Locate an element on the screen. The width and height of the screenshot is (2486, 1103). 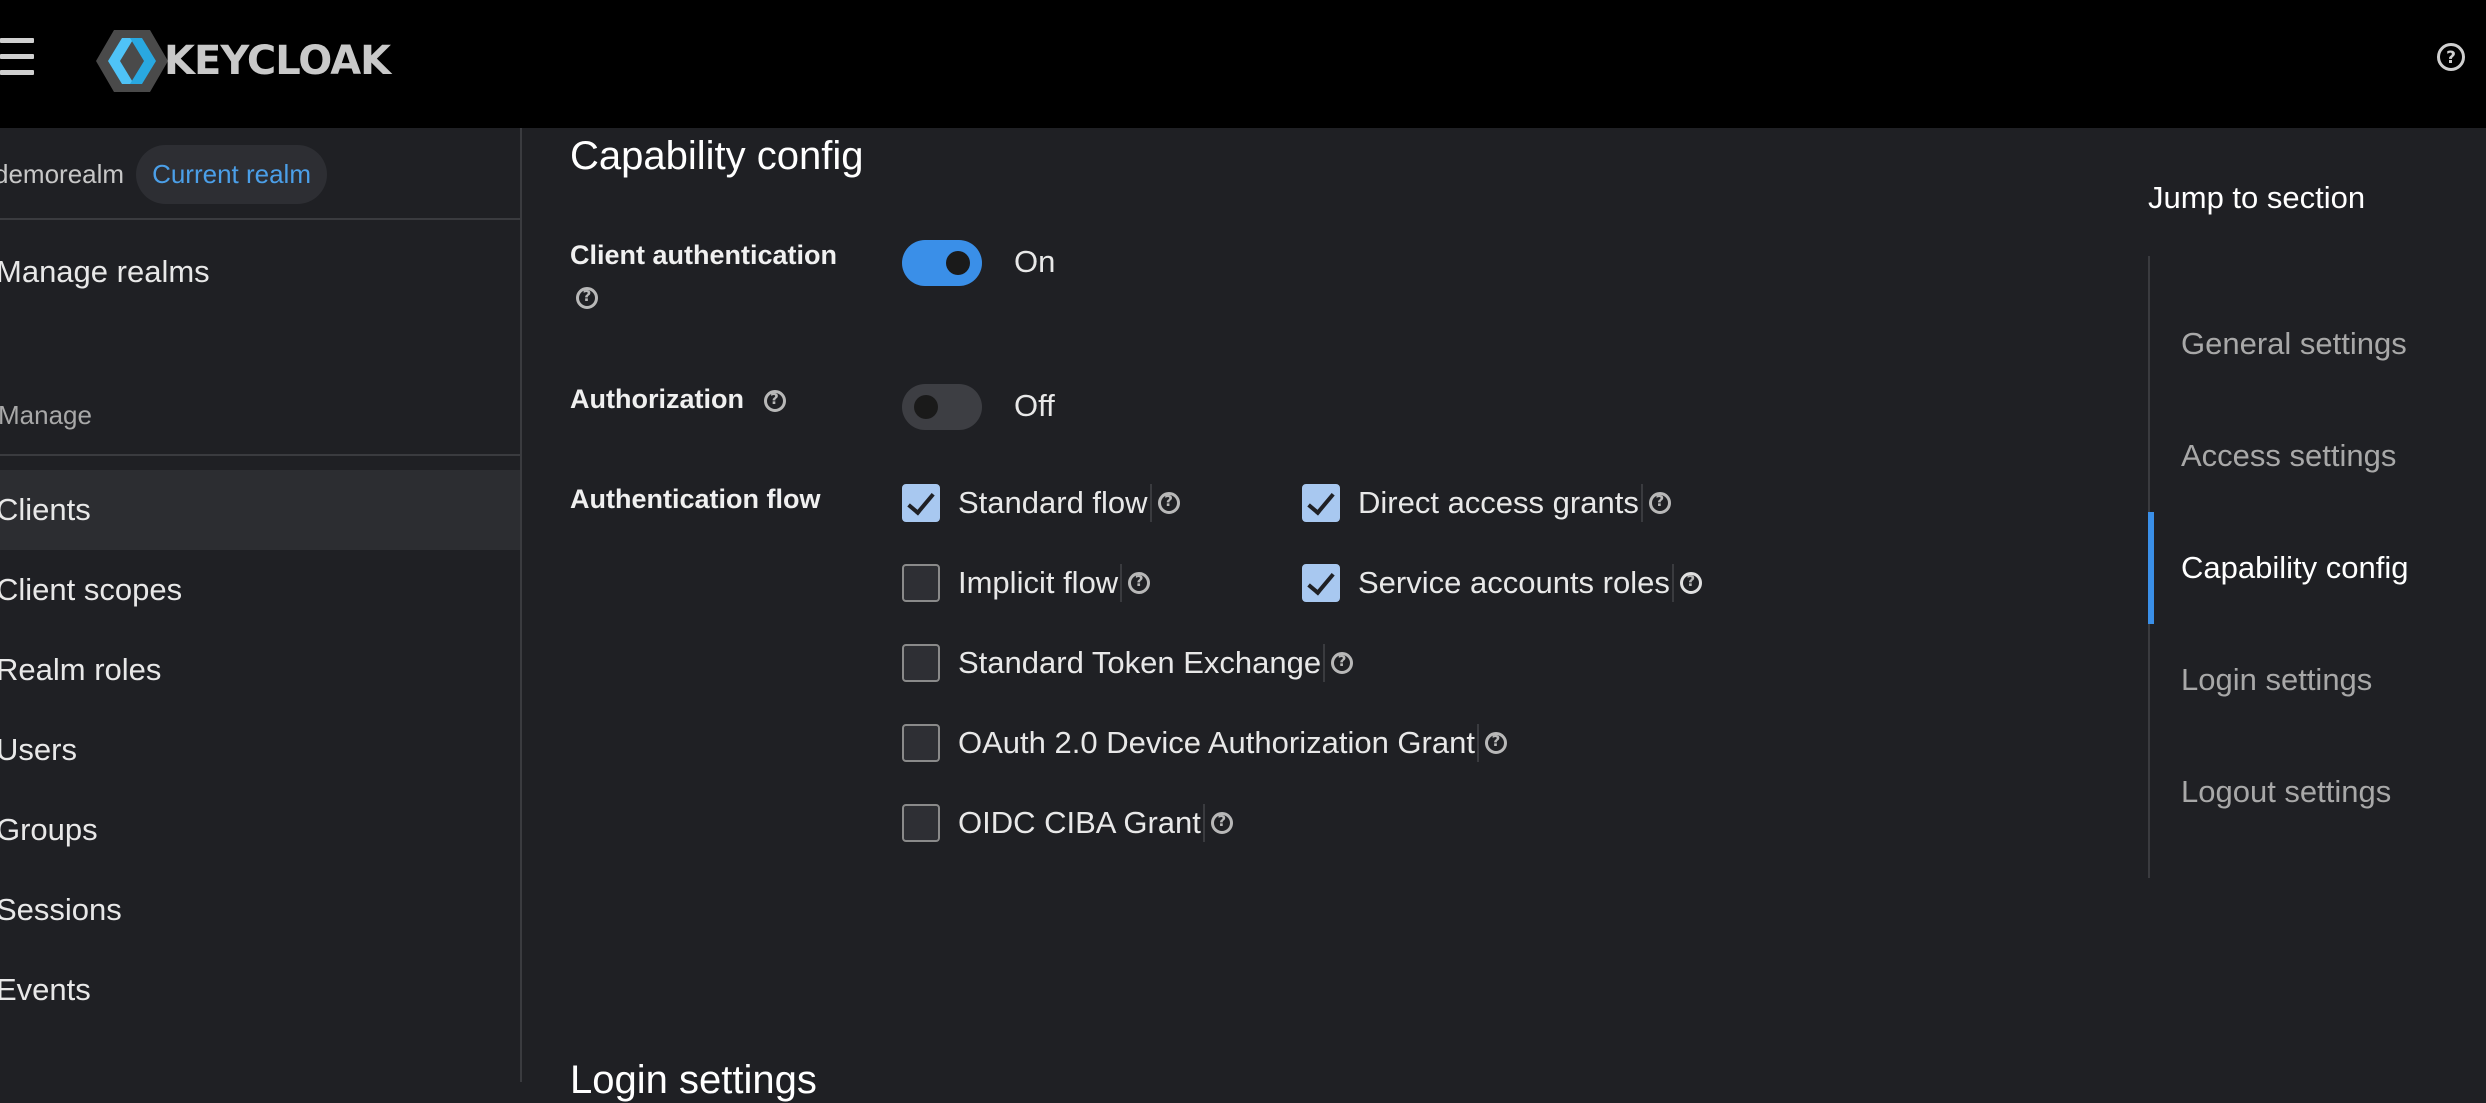
field-label-text: Authorization is located at coordinates (657, 399).